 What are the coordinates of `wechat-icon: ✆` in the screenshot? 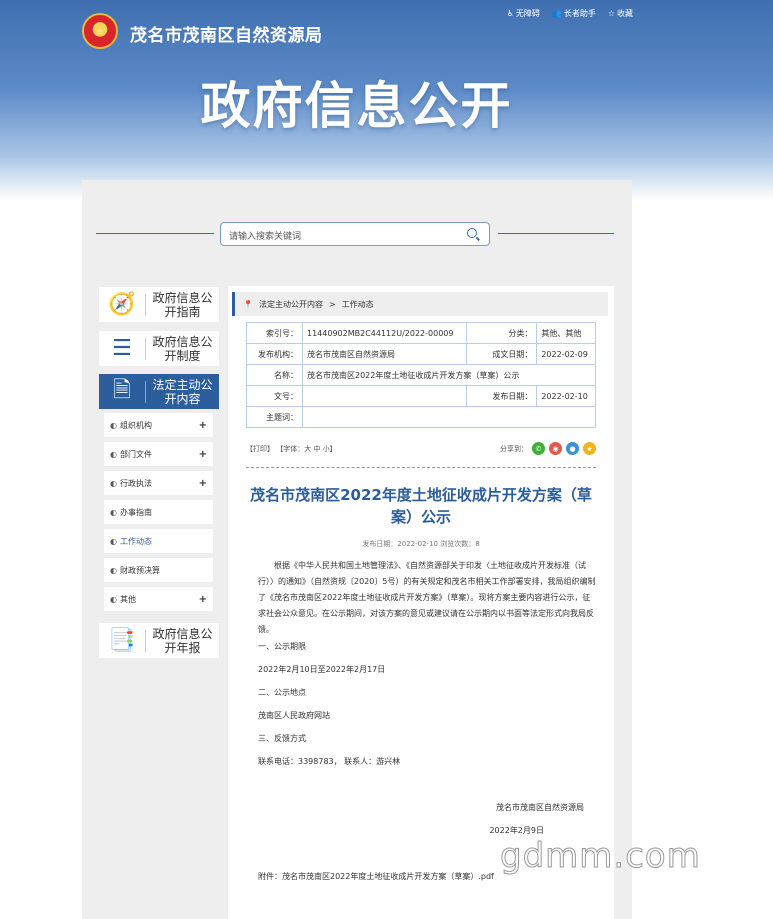 It's located at (538, 448).